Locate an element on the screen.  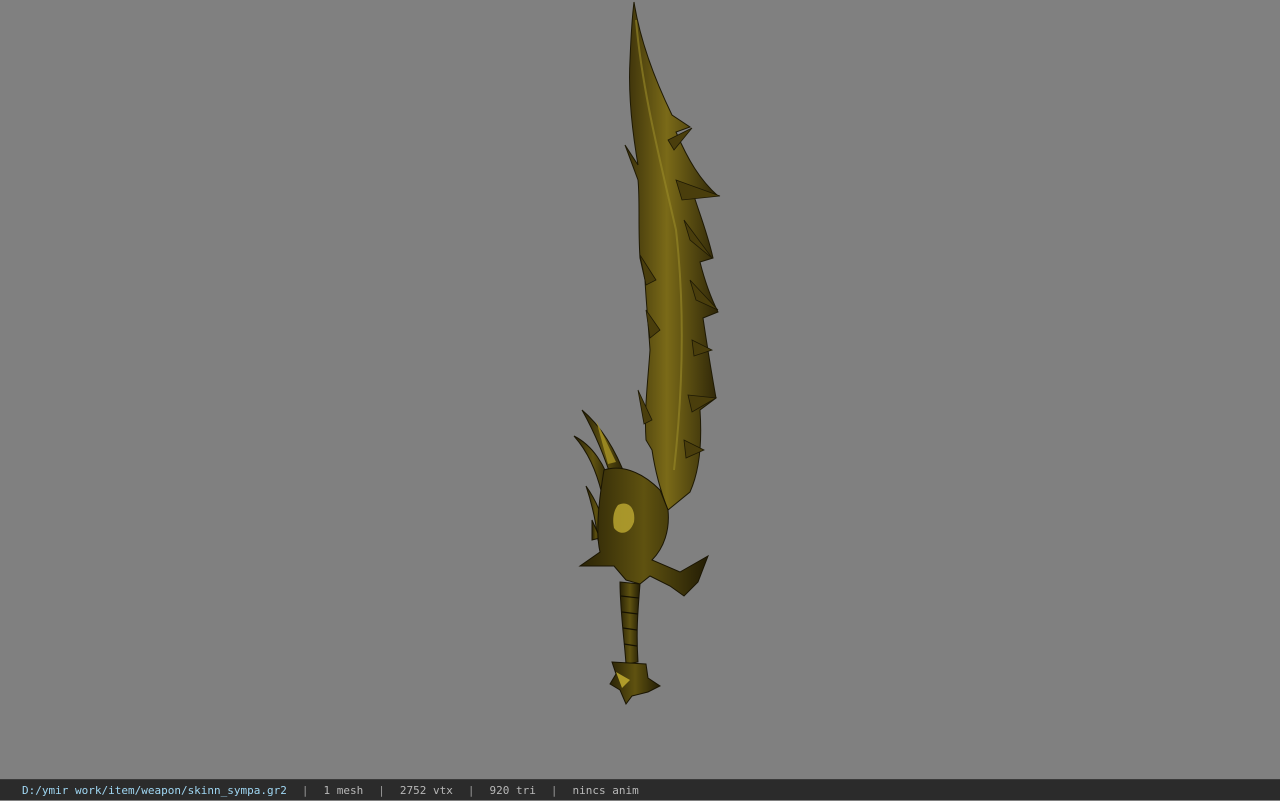
sword-pommel is located at coordinates (635, 683).